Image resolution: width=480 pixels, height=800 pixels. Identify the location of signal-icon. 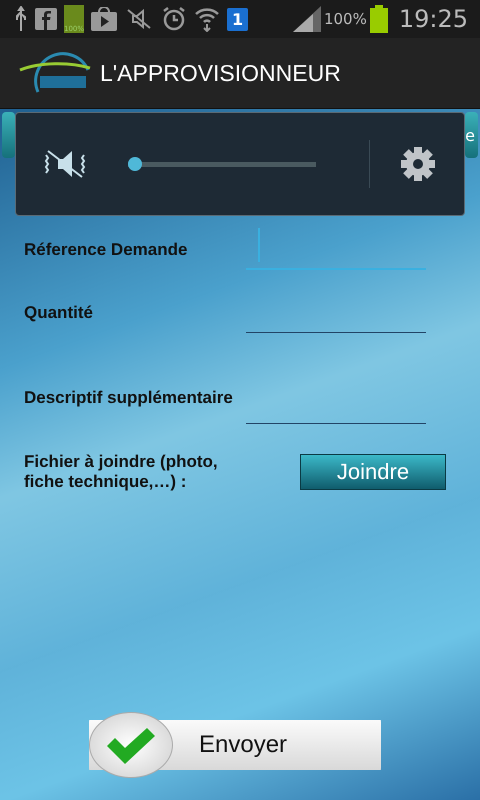
(306, 19).